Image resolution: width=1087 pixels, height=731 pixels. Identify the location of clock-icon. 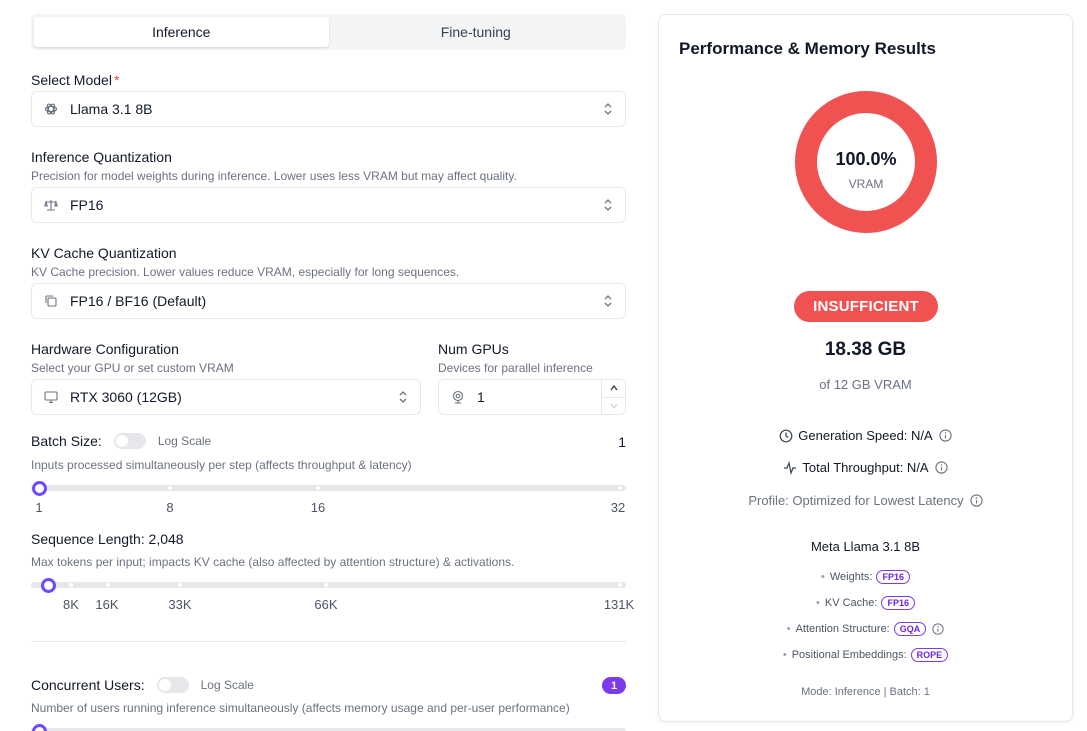
(786, 436).